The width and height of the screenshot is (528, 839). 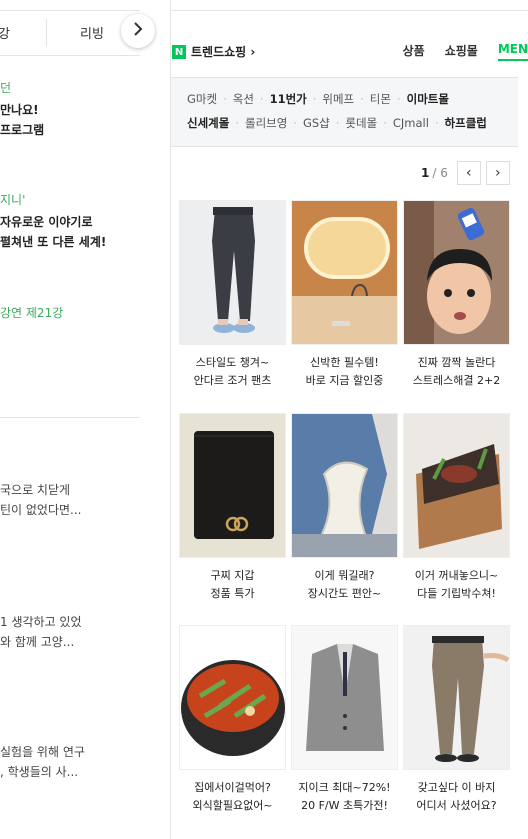 I want to click on news-line: 만나요!, so click(x=19, y=110).